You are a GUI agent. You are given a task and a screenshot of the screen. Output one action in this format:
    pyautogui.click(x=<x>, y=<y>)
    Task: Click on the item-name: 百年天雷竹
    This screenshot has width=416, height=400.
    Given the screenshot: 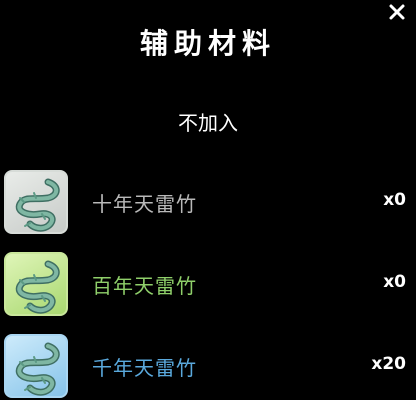 What is the action you would take?
    pyautogui.click(x=144, y=286)
    